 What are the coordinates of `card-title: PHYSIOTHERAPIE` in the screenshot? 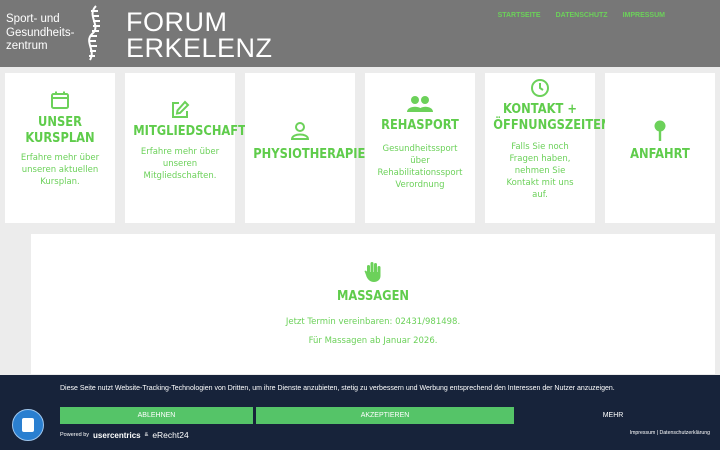 It's located at (309, 154).